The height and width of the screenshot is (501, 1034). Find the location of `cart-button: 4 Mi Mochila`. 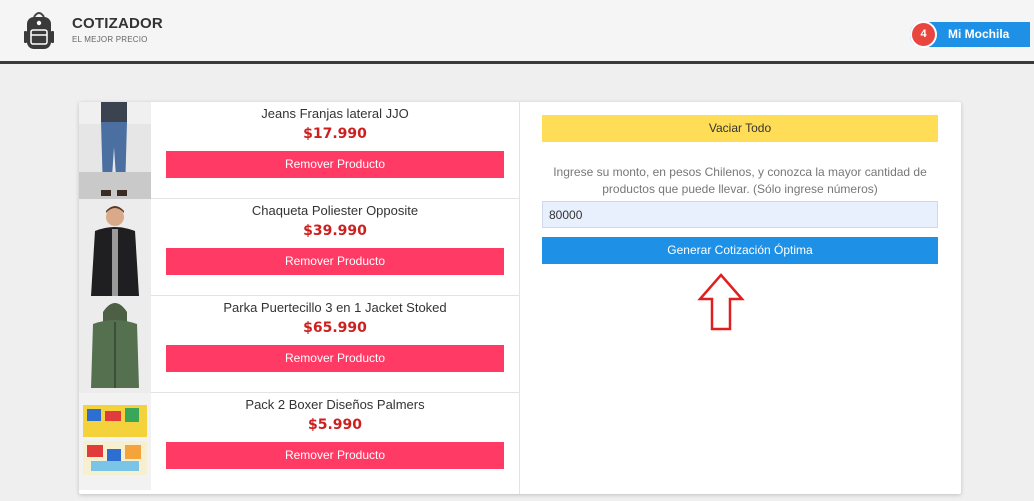

cart-button: 4 Mi Mochila is located at coordinates (970, 34).